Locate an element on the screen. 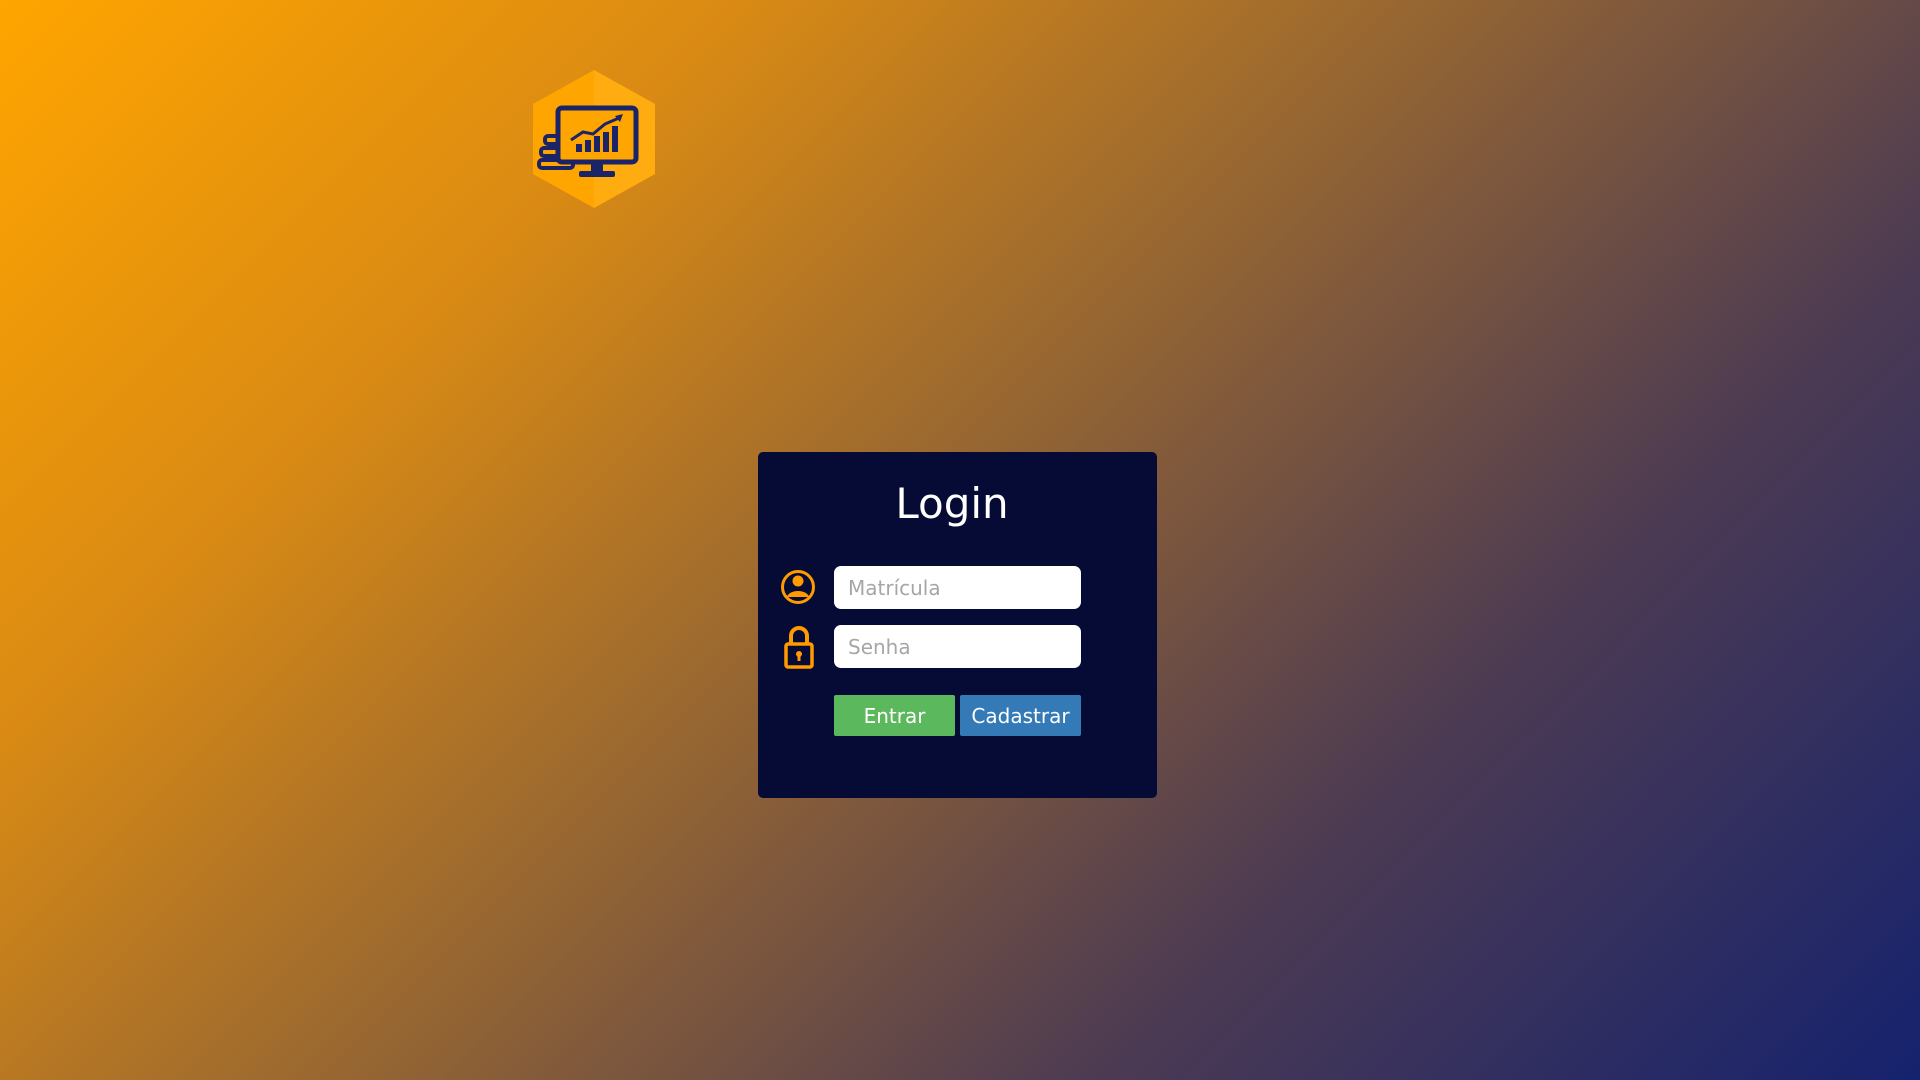 This screenshot has width=1920, height=1080. lock-icon is located at coordinates (799, 646).